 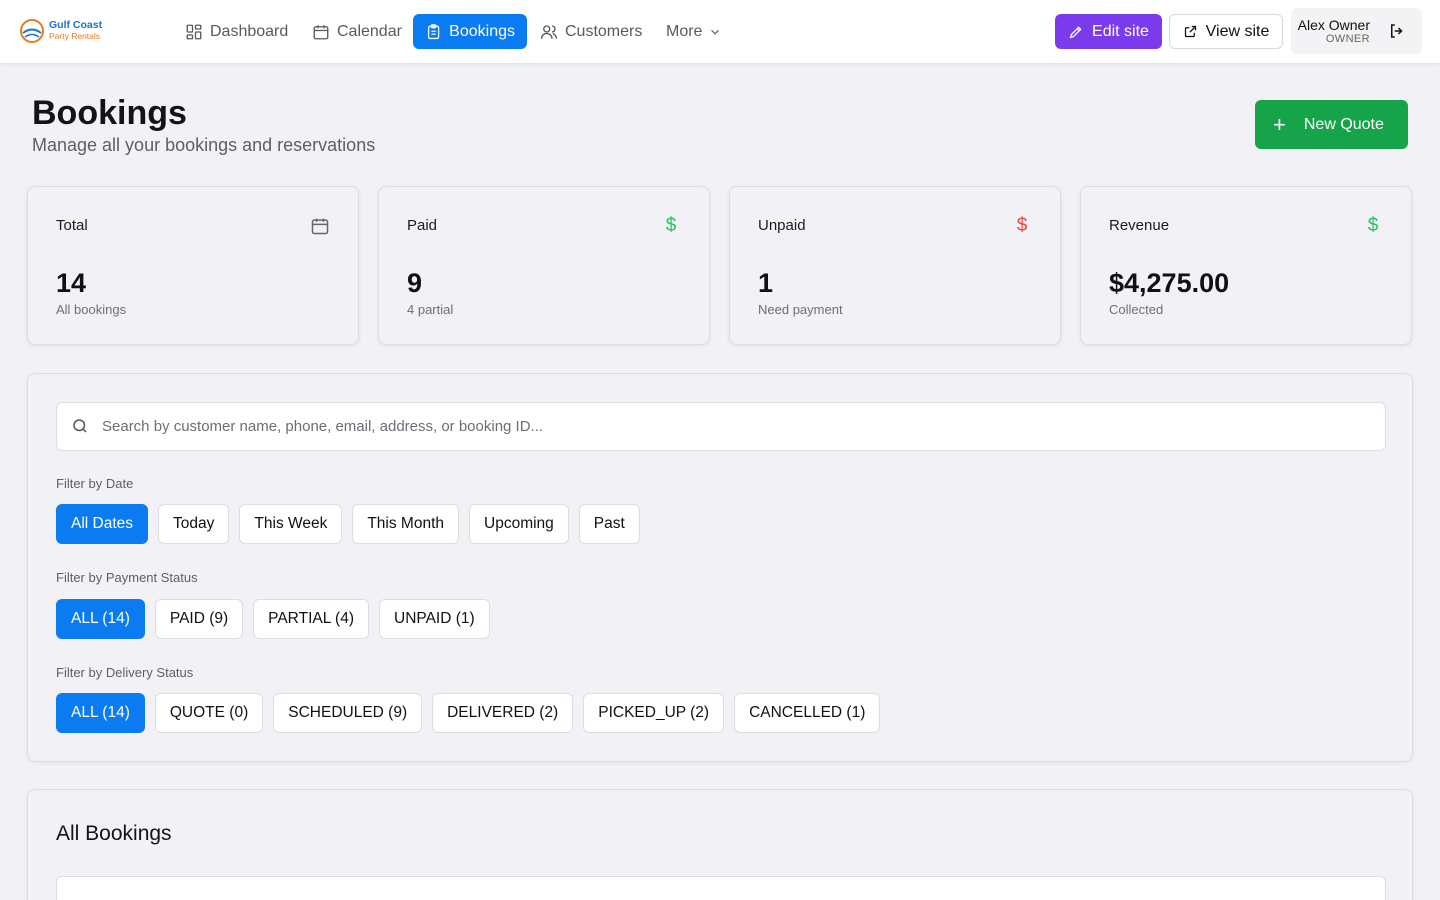 What do you see at coordinates (434, 619) in the screenshot?
I see `payment-filter-unpaid: UNPAID (1)` at bounding box center [434, 619].